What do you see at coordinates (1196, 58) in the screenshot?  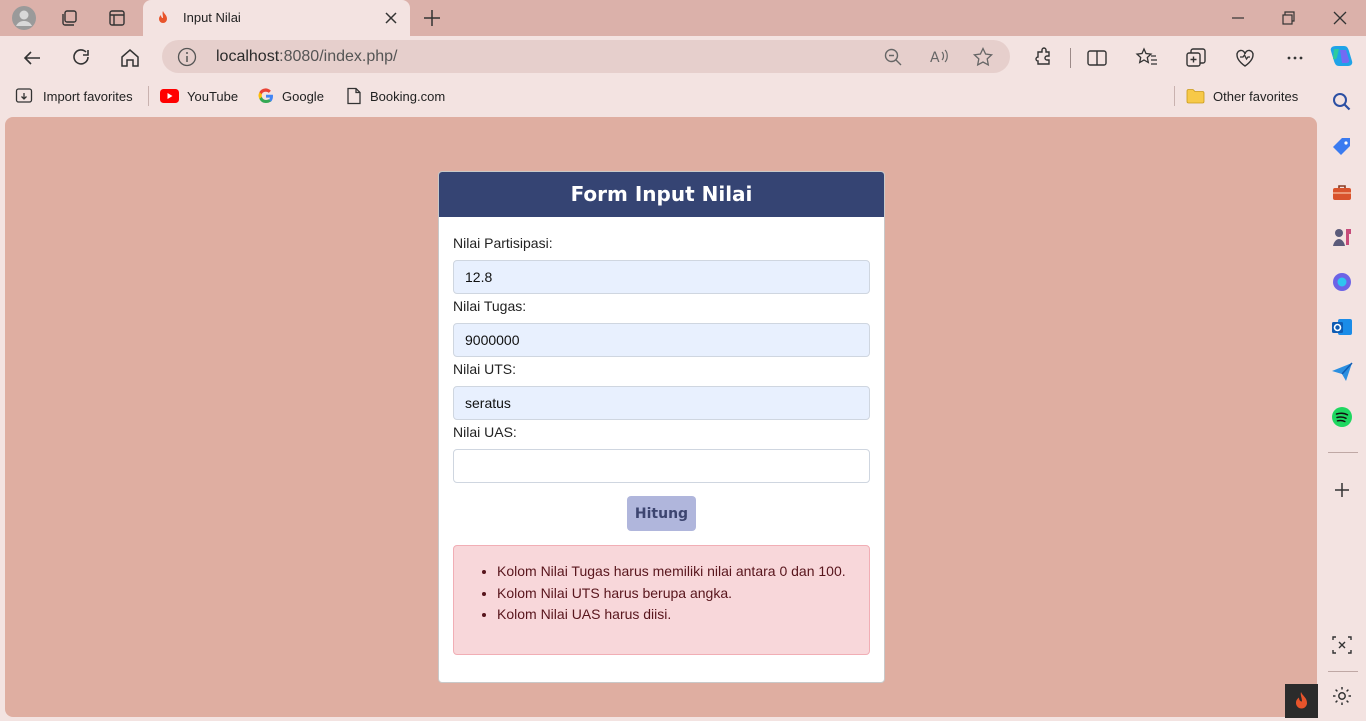 I see `collections-icon` at bounding box center [1196, 58].